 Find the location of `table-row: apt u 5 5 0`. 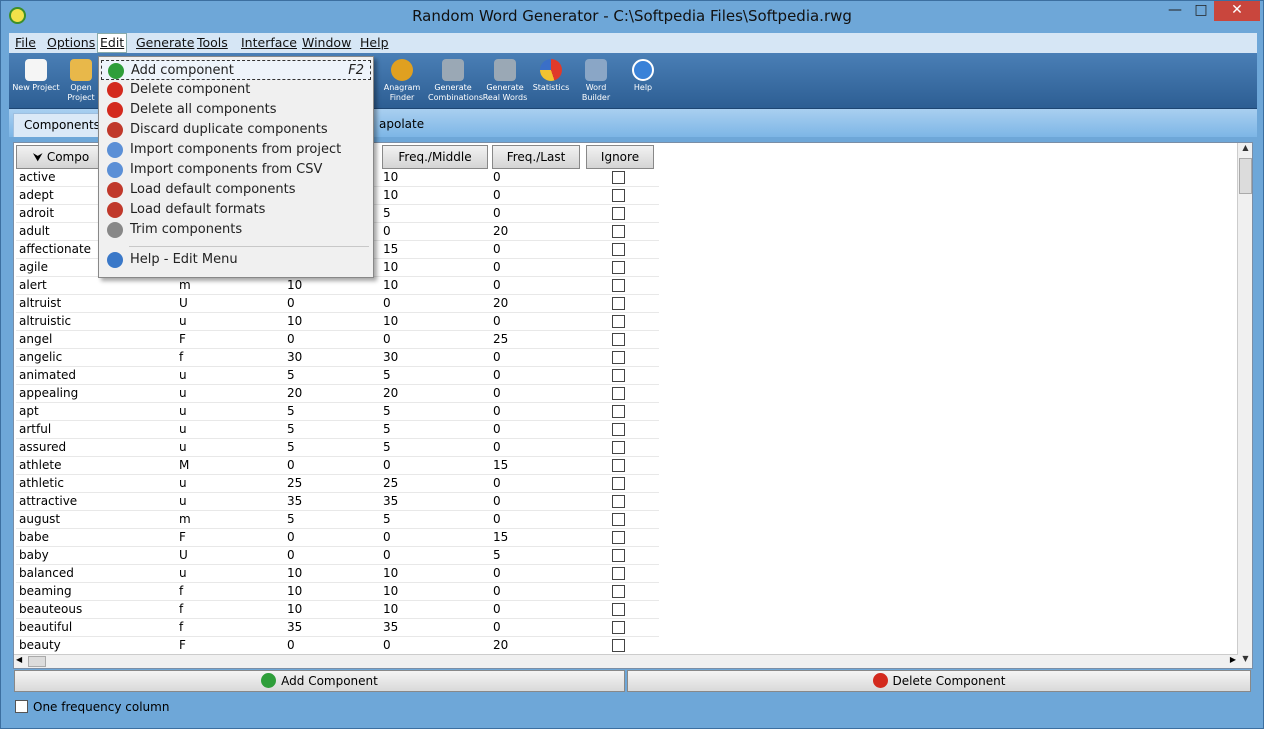

table-row: apt u 5 5 0 is located at coordinates (337, 412).